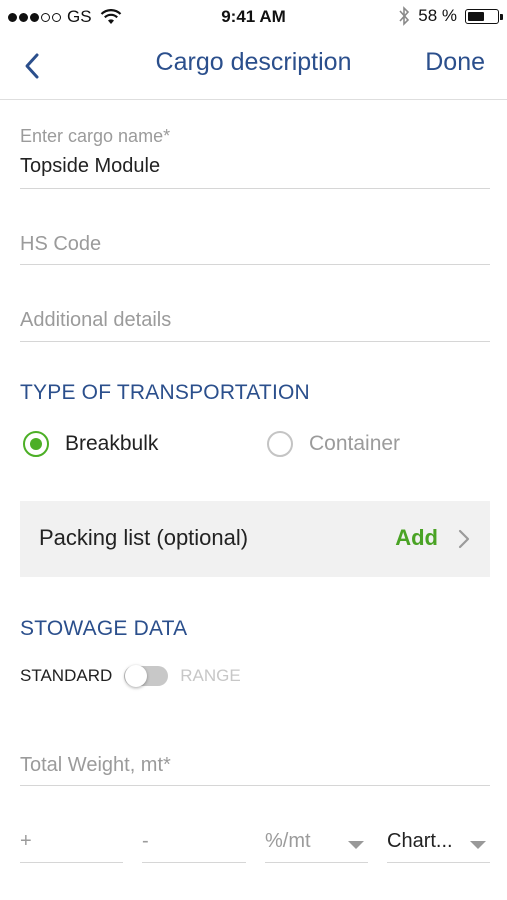  What do you see at coordinates (165, 392) in the screenshot?
I see `transportation-section-title: TYPE OF TRANSPORTATION` at bounding box center [165, 392].